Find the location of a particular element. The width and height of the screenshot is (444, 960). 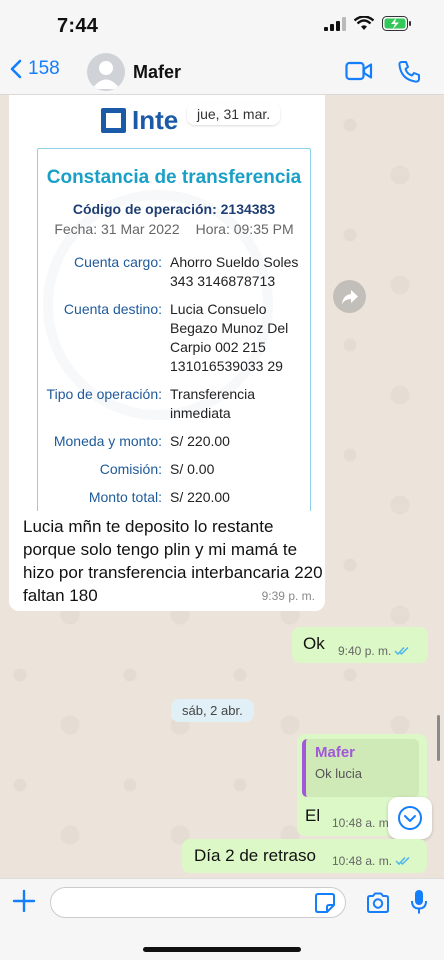

signal-icon is located at coordinates (335, 23).